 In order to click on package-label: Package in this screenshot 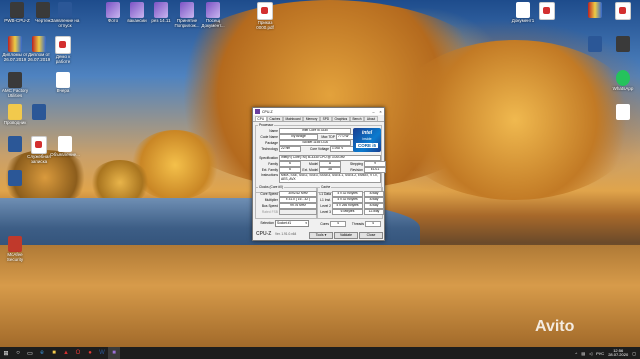, I will do `click(271, 142)`.